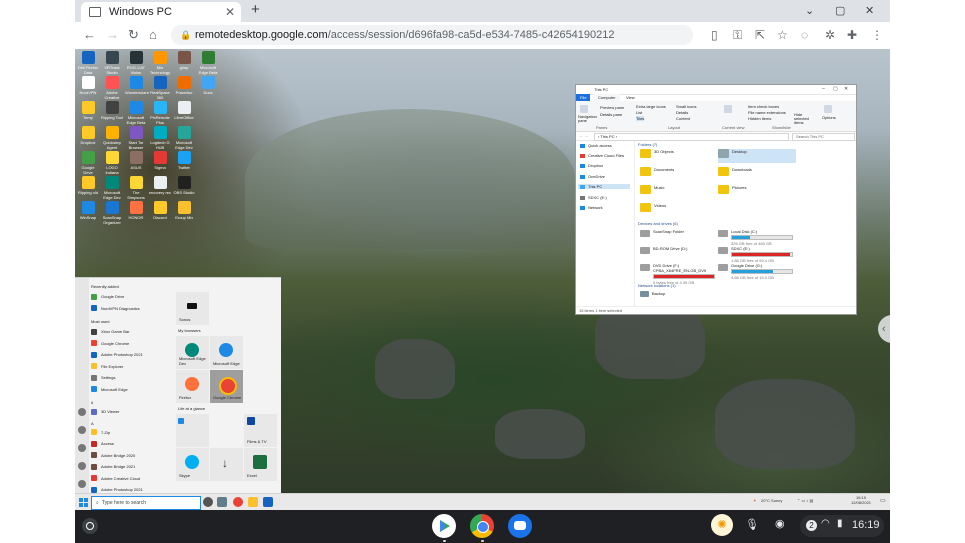 The width and height of the screenshot is (965, 543). I want to click on power-icon, so click(82, 484).